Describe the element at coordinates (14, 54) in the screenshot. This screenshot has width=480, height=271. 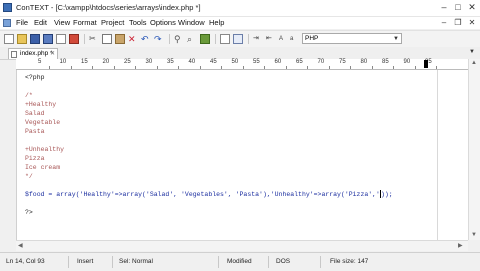
I see `file-icon` at that location.